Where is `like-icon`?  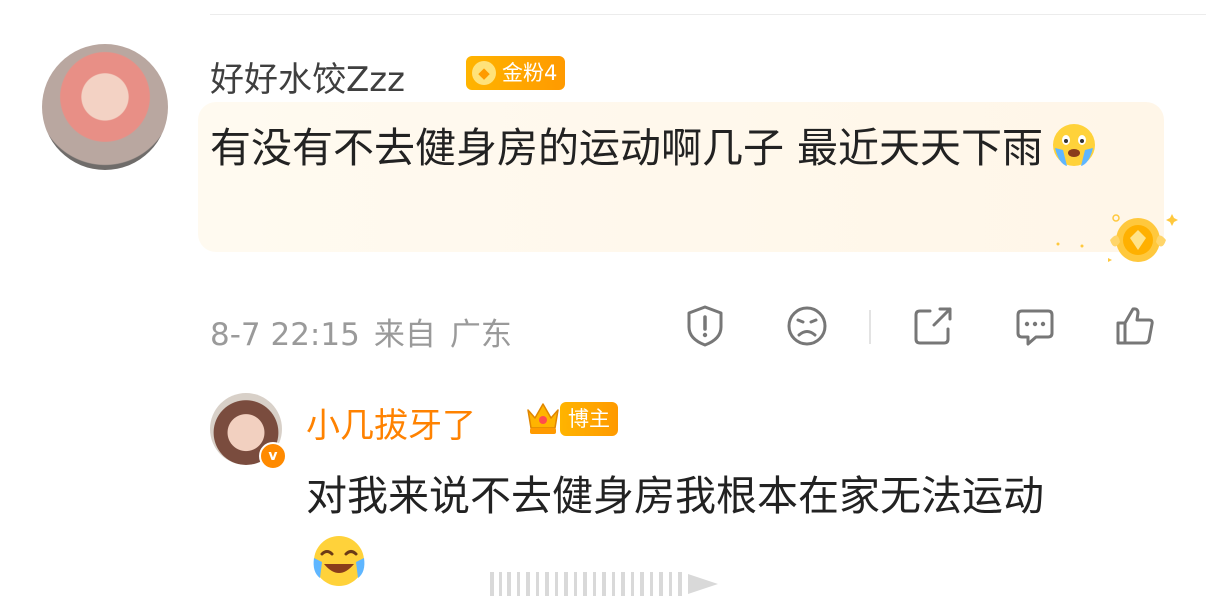
like-icon is located at coordinates (1135, 326).